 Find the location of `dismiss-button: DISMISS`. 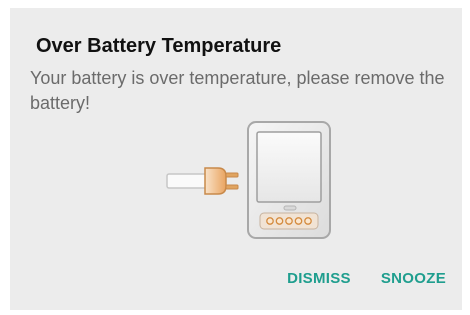

dismiss-button: DISMISS is located at coordinates (319, 278).